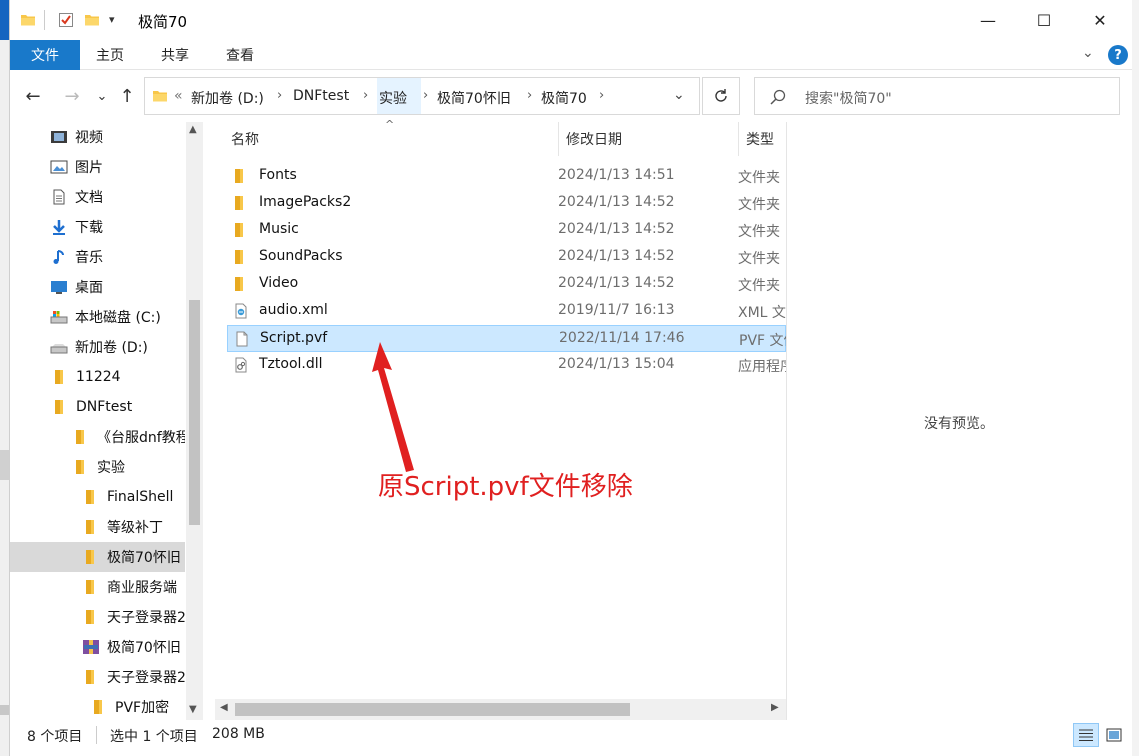 This screenshot has width=1139, height=756. I want to click on tab-view: 查看, so click(240, 55).